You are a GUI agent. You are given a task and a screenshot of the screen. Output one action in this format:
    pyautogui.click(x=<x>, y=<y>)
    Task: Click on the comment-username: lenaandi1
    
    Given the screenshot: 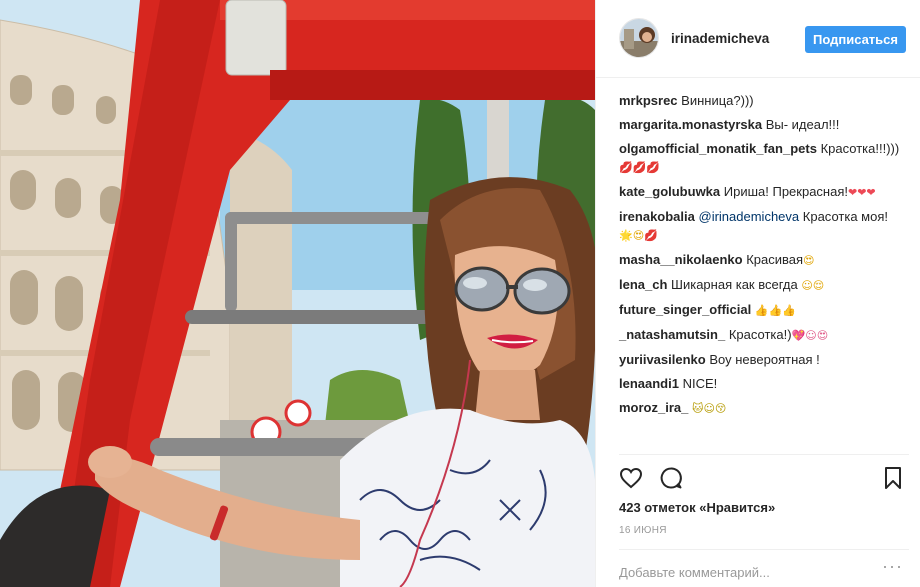 What is the action you would take?
    pyautogui.click(x=649, y=383)
    